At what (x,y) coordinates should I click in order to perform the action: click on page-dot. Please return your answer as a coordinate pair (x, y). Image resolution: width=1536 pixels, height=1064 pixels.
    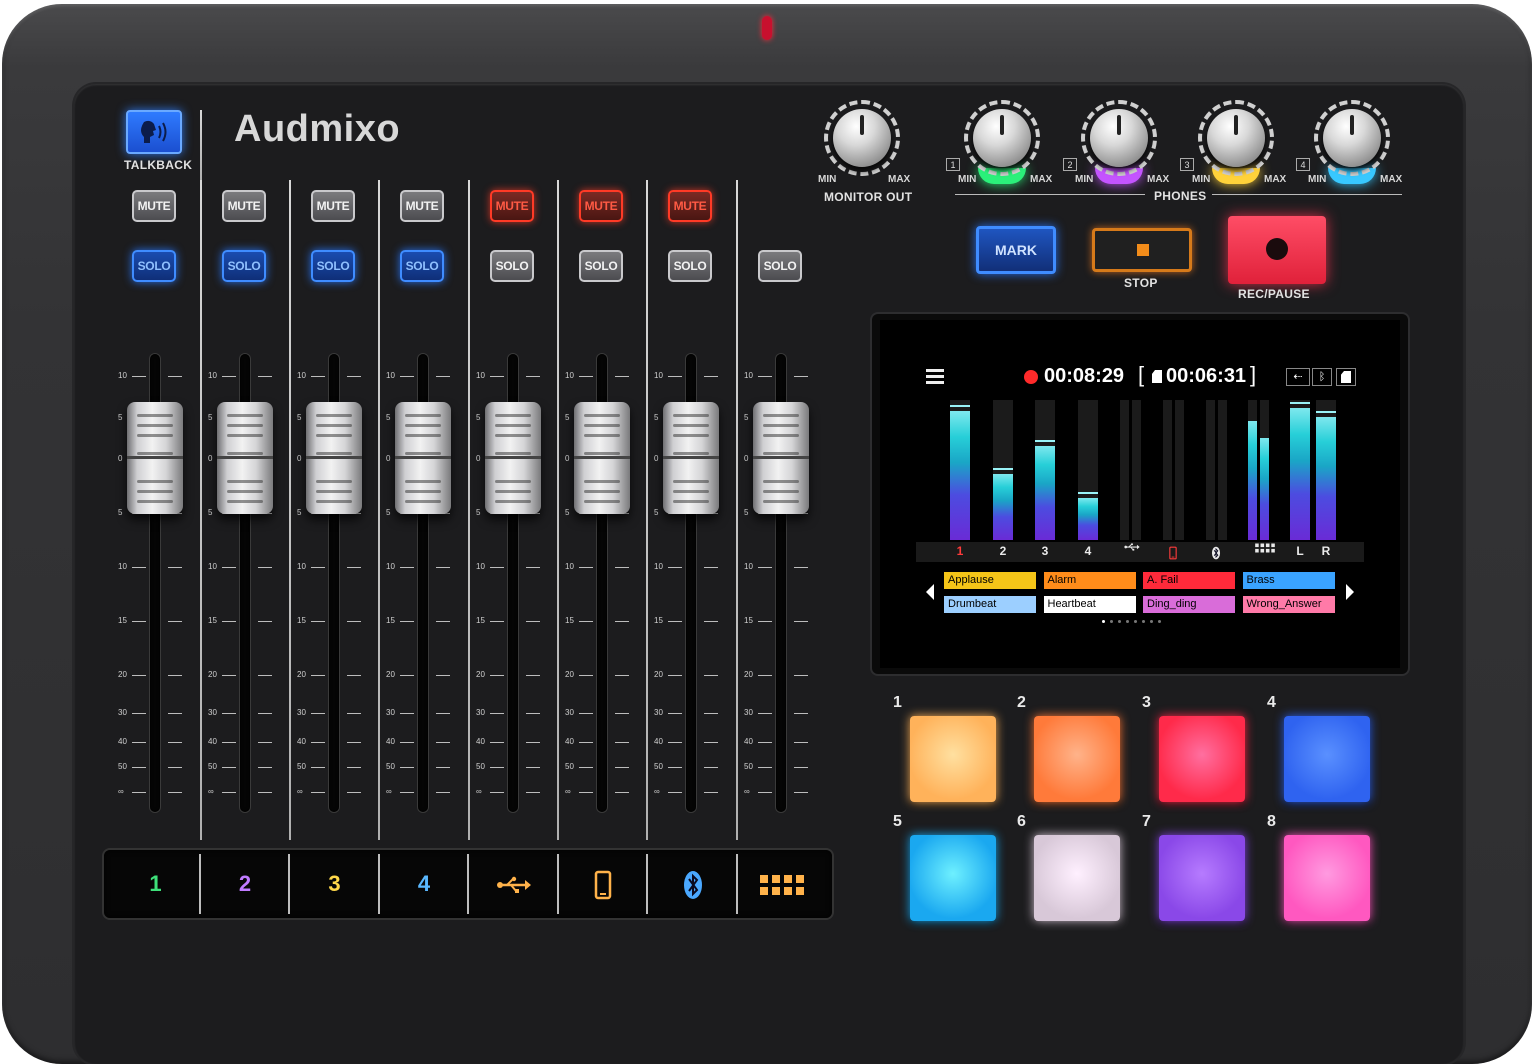
    Looking at the image, I should click on (1111, 621).